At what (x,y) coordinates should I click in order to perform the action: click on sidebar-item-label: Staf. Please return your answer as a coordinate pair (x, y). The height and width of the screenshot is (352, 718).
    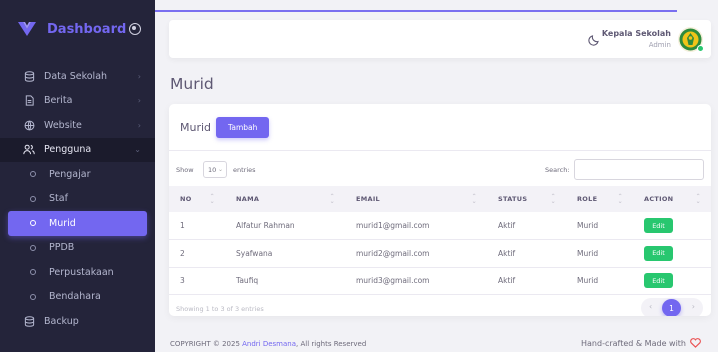
    Looking at the image, I should click on (58, 199).